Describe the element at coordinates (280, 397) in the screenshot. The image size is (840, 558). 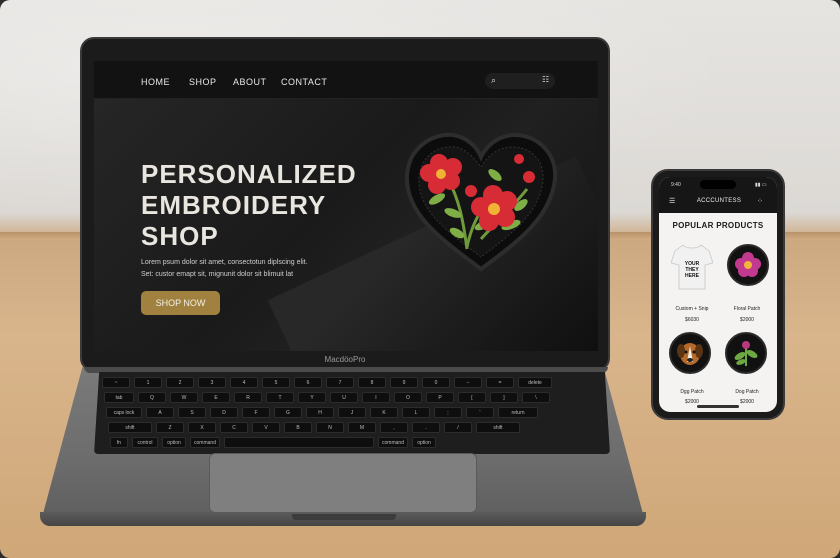
I see `keyboard-key: T` at that location.